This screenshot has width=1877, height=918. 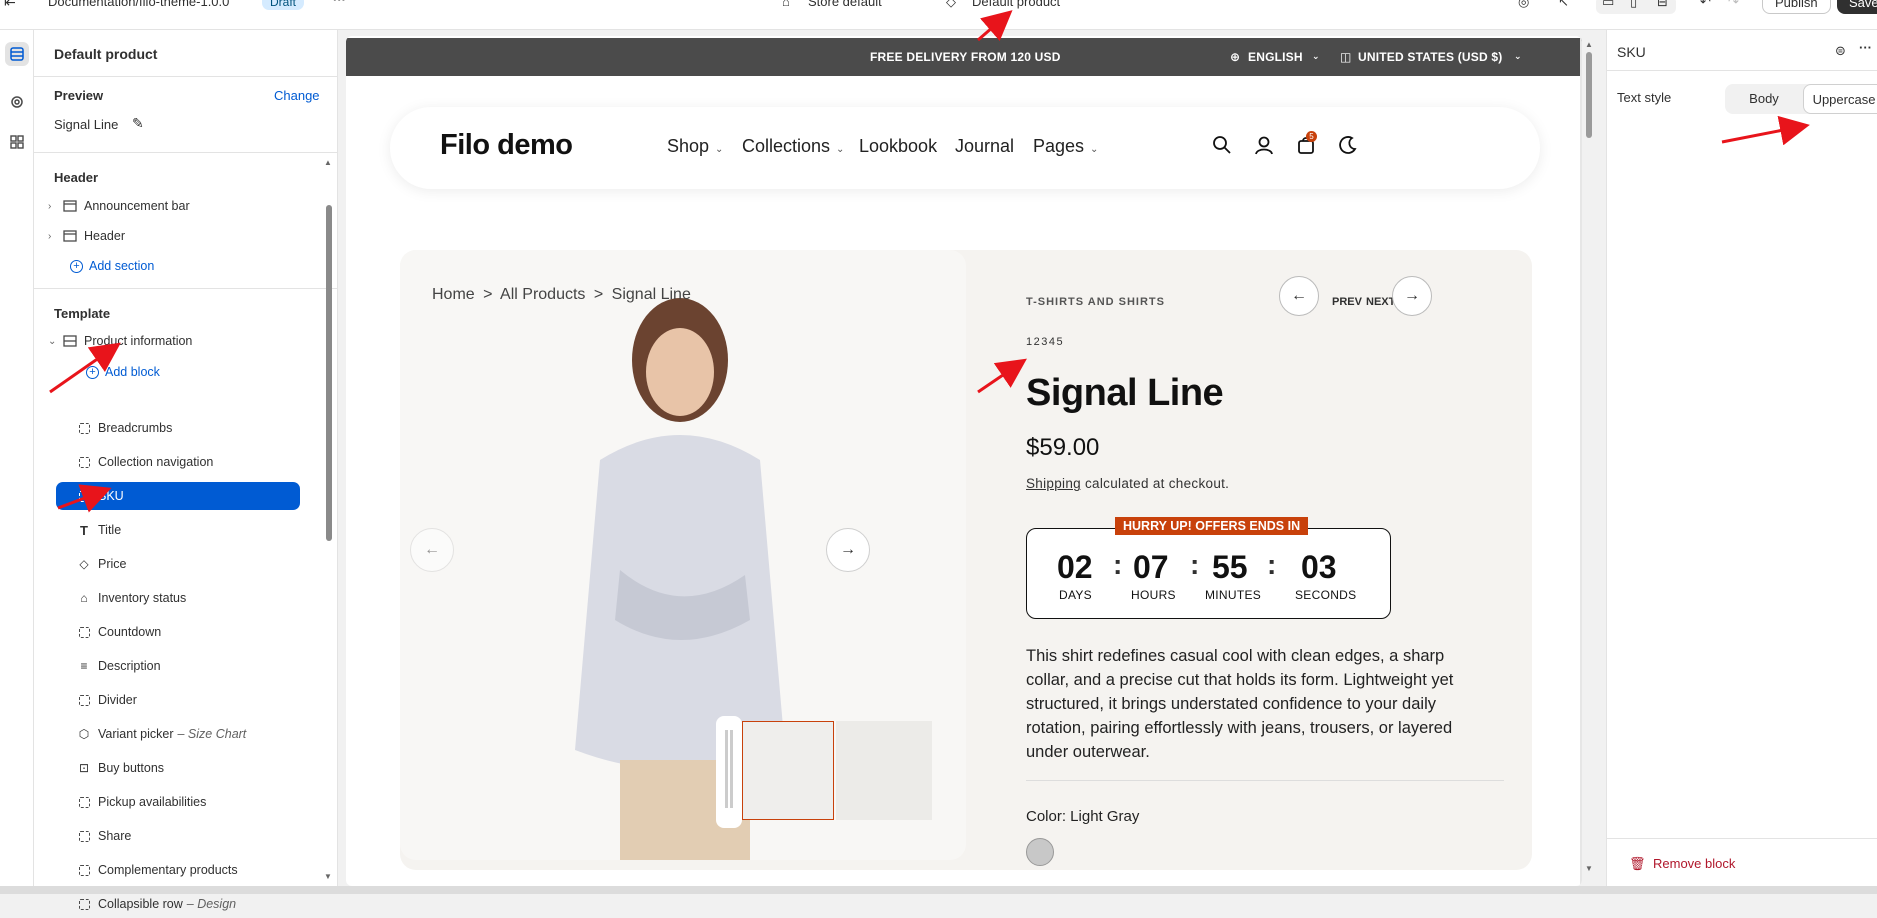 What do you see at coordinates (140, 904) in the screenshot?
I see `block-label: Collapsible row` at bounding box center [140, 904].